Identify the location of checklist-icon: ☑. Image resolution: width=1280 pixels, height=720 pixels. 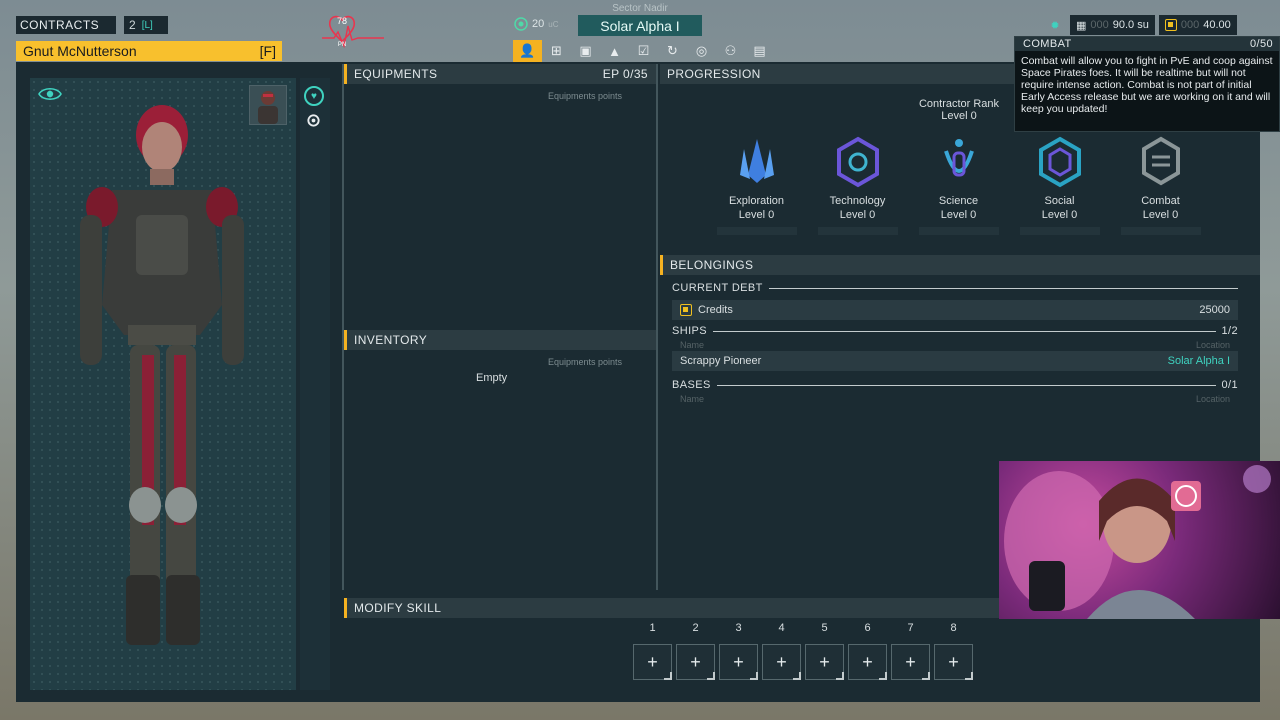
(643, 50).